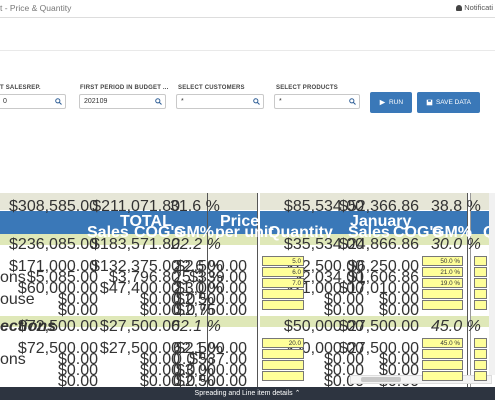 The height and width of the screenshot is (400, 495). I want to click on products-value: *, so click(280, 101).